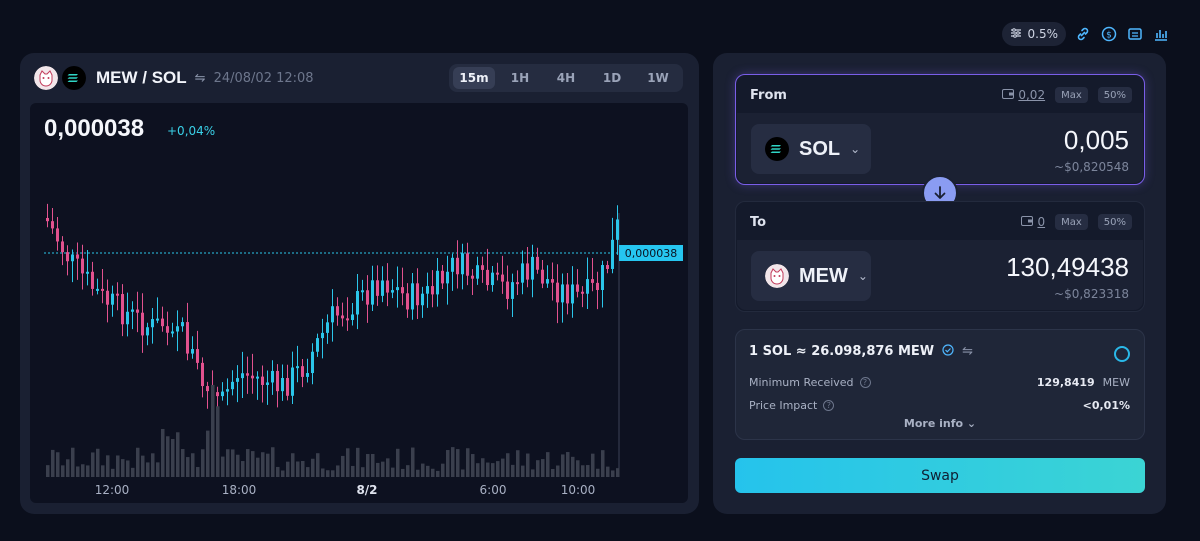 The width and height of the screenshot is (1200, 541). Describe the element at coordinates (1122, 354) in the screenshot. I see `refresh-timer-icon` at that location.